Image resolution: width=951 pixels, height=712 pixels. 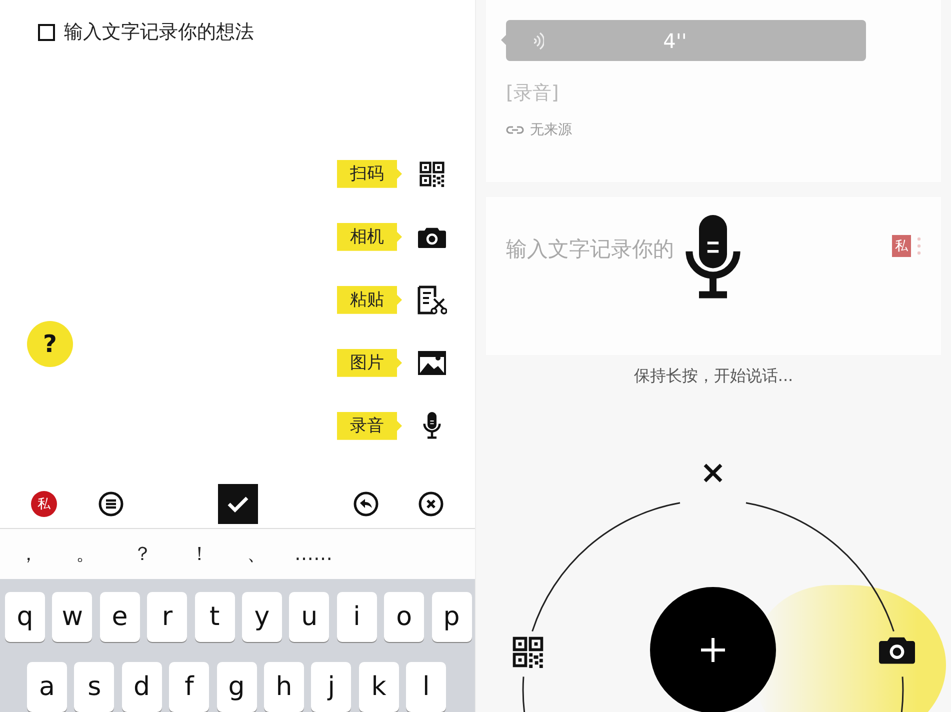 What do you see at coordinates (713, 650) in the screenshot?
I see `plus-icon` at bounding box center [713, 650].